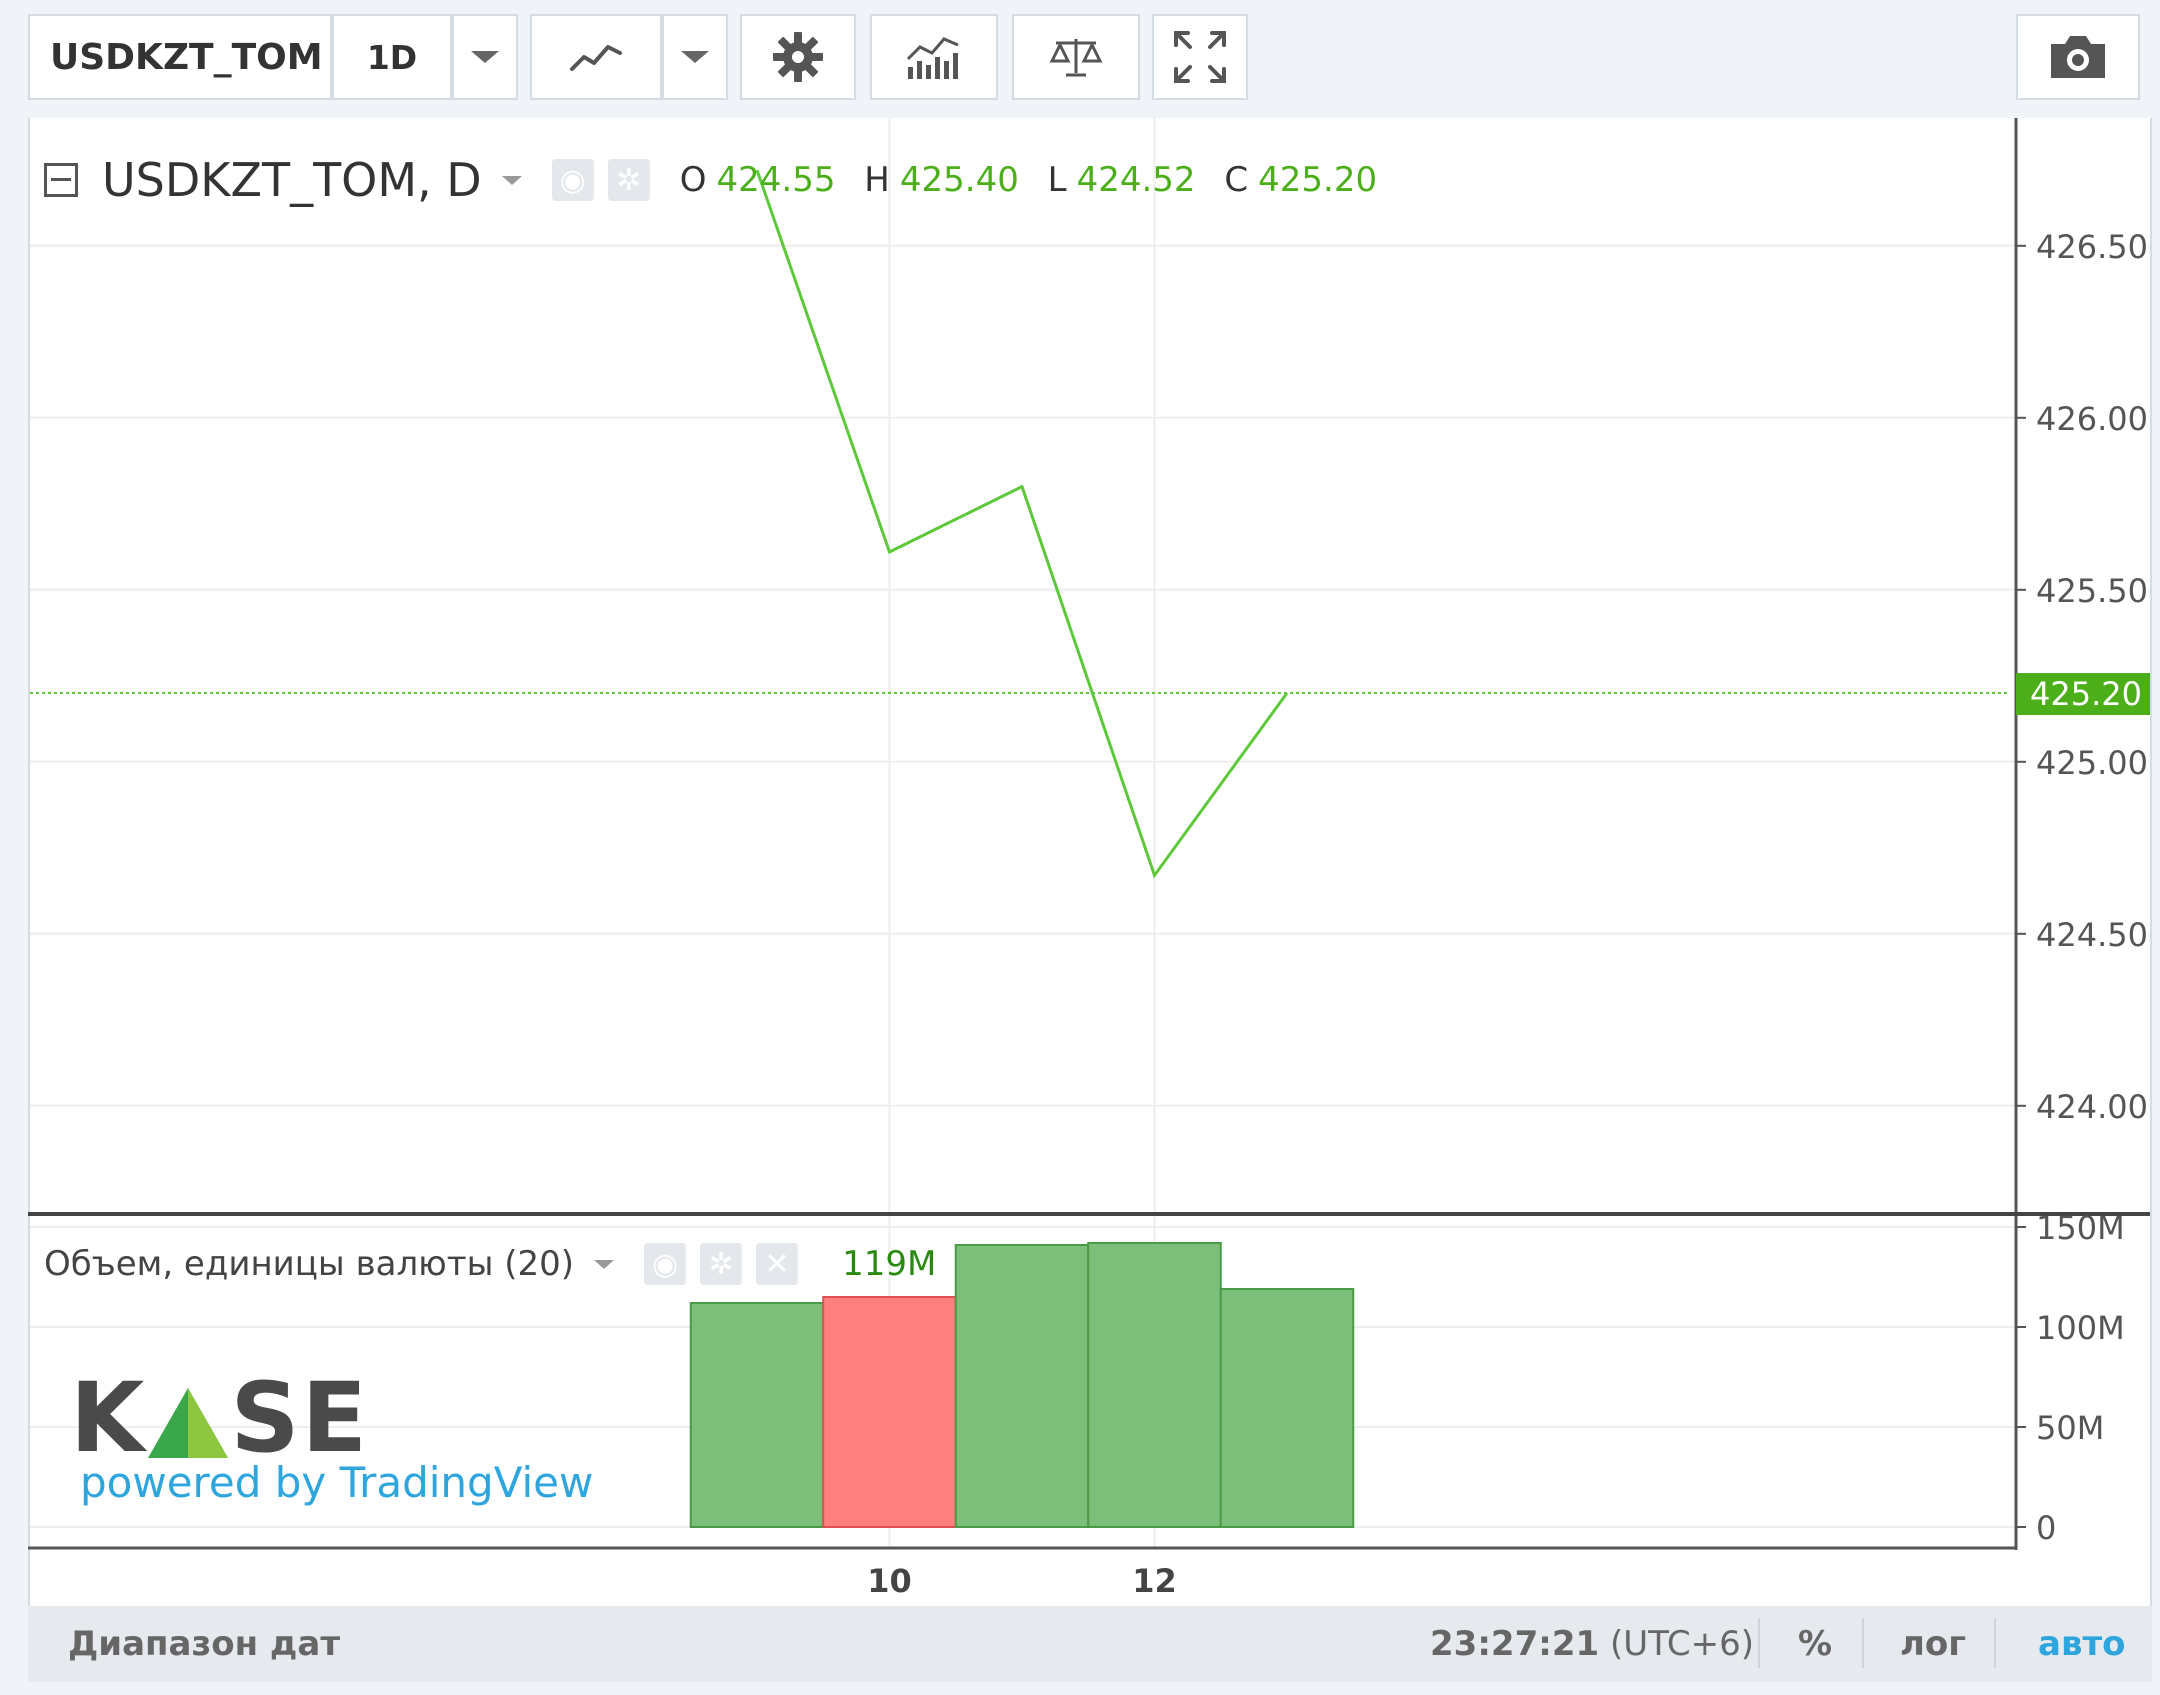 The image size is (2160, 1695). I want to click on status-bar: Диапазон дат 23:27:21 (UTC+6) % лог авто, so click(1090, 1644).